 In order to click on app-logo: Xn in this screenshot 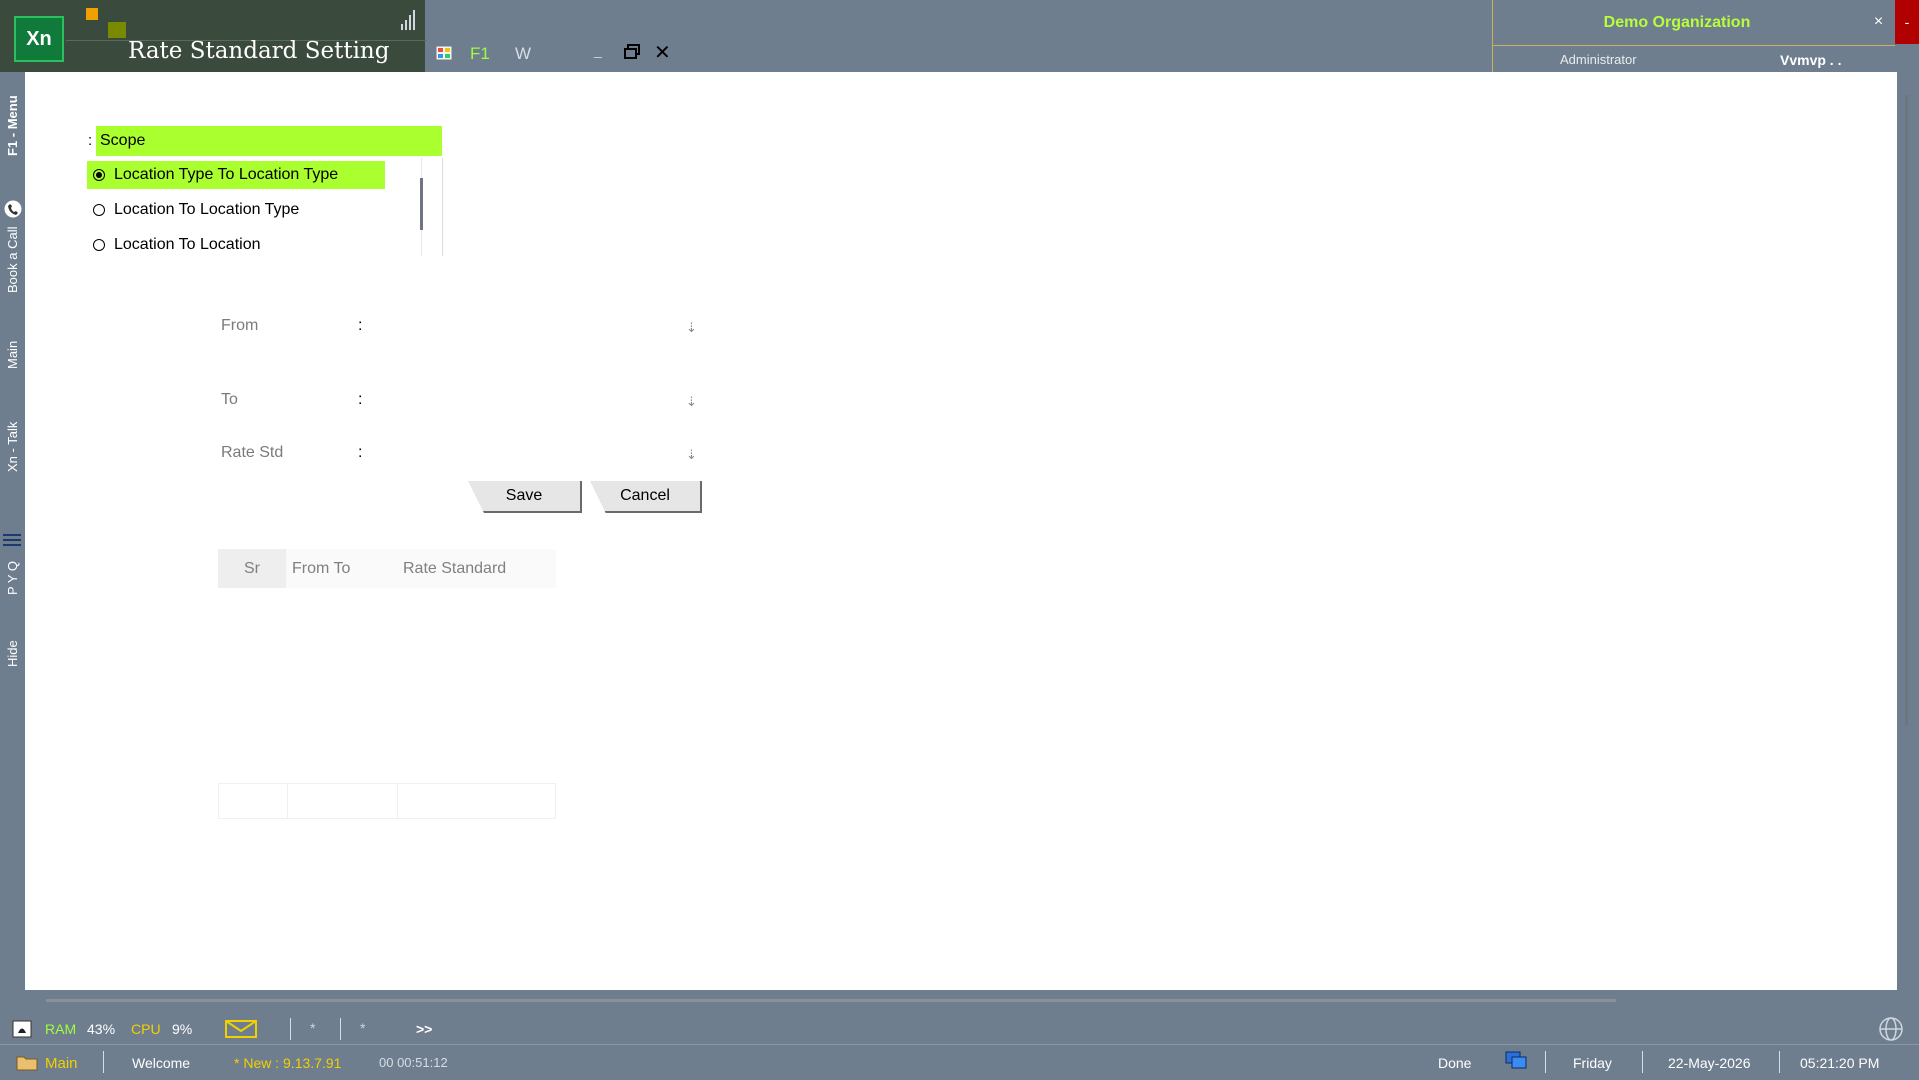, I will do `click(39, 39)`.